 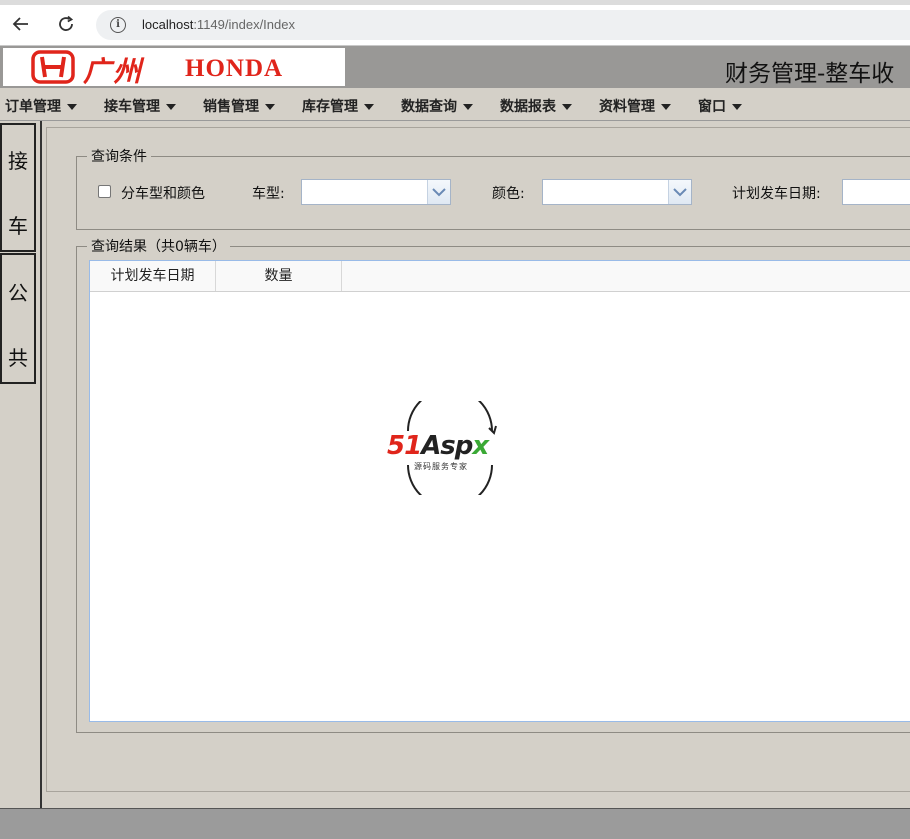 What do you see at coordinates (441, 466) in the screenshot?
I see `watermark-tagline: 源码服务专家` at bounding box center [441, 466].